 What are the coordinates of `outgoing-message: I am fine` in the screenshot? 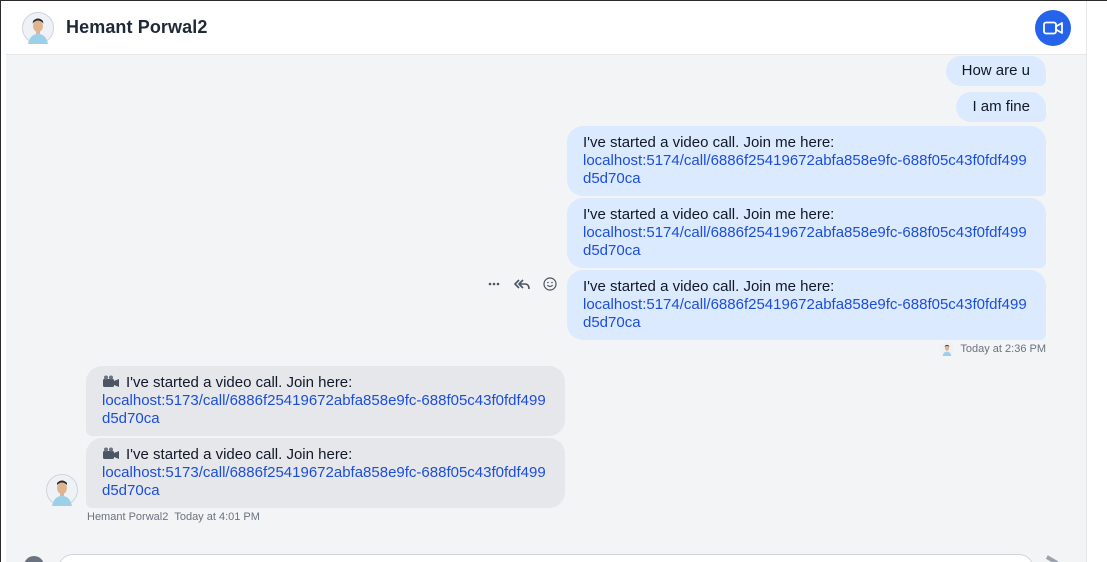 It's located at (1001, 107).